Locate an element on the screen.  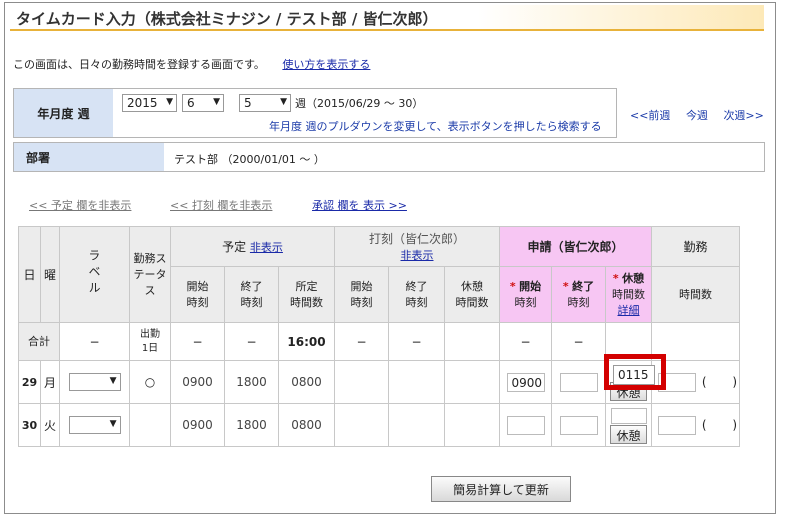
period-hint: 年月度 週のプルダウンを変更して、表示ボタンを押したら検索する is located at coordinates (435, 126).